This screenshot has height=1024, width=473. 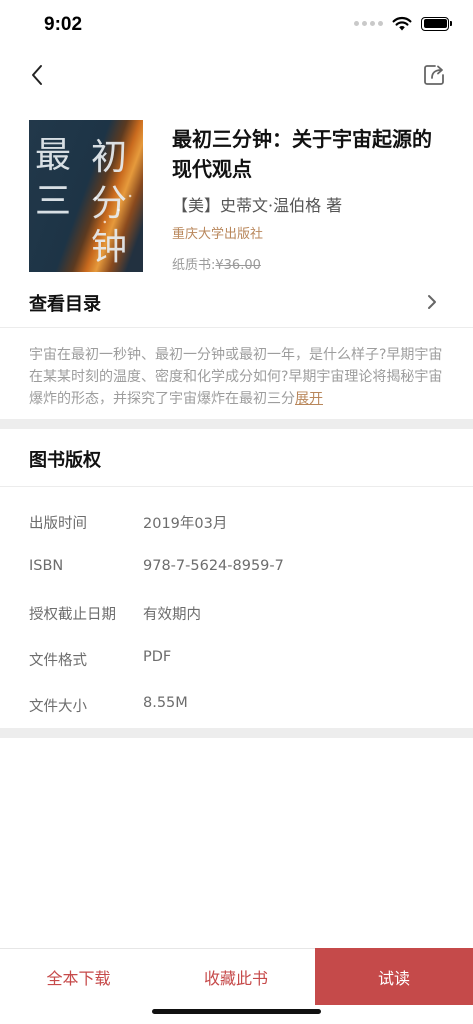 What do you see at coordinates (217, 232) in the screenshot?
I see `book-publisher: 重庆大学出版社` at bounding box center [217, 232].